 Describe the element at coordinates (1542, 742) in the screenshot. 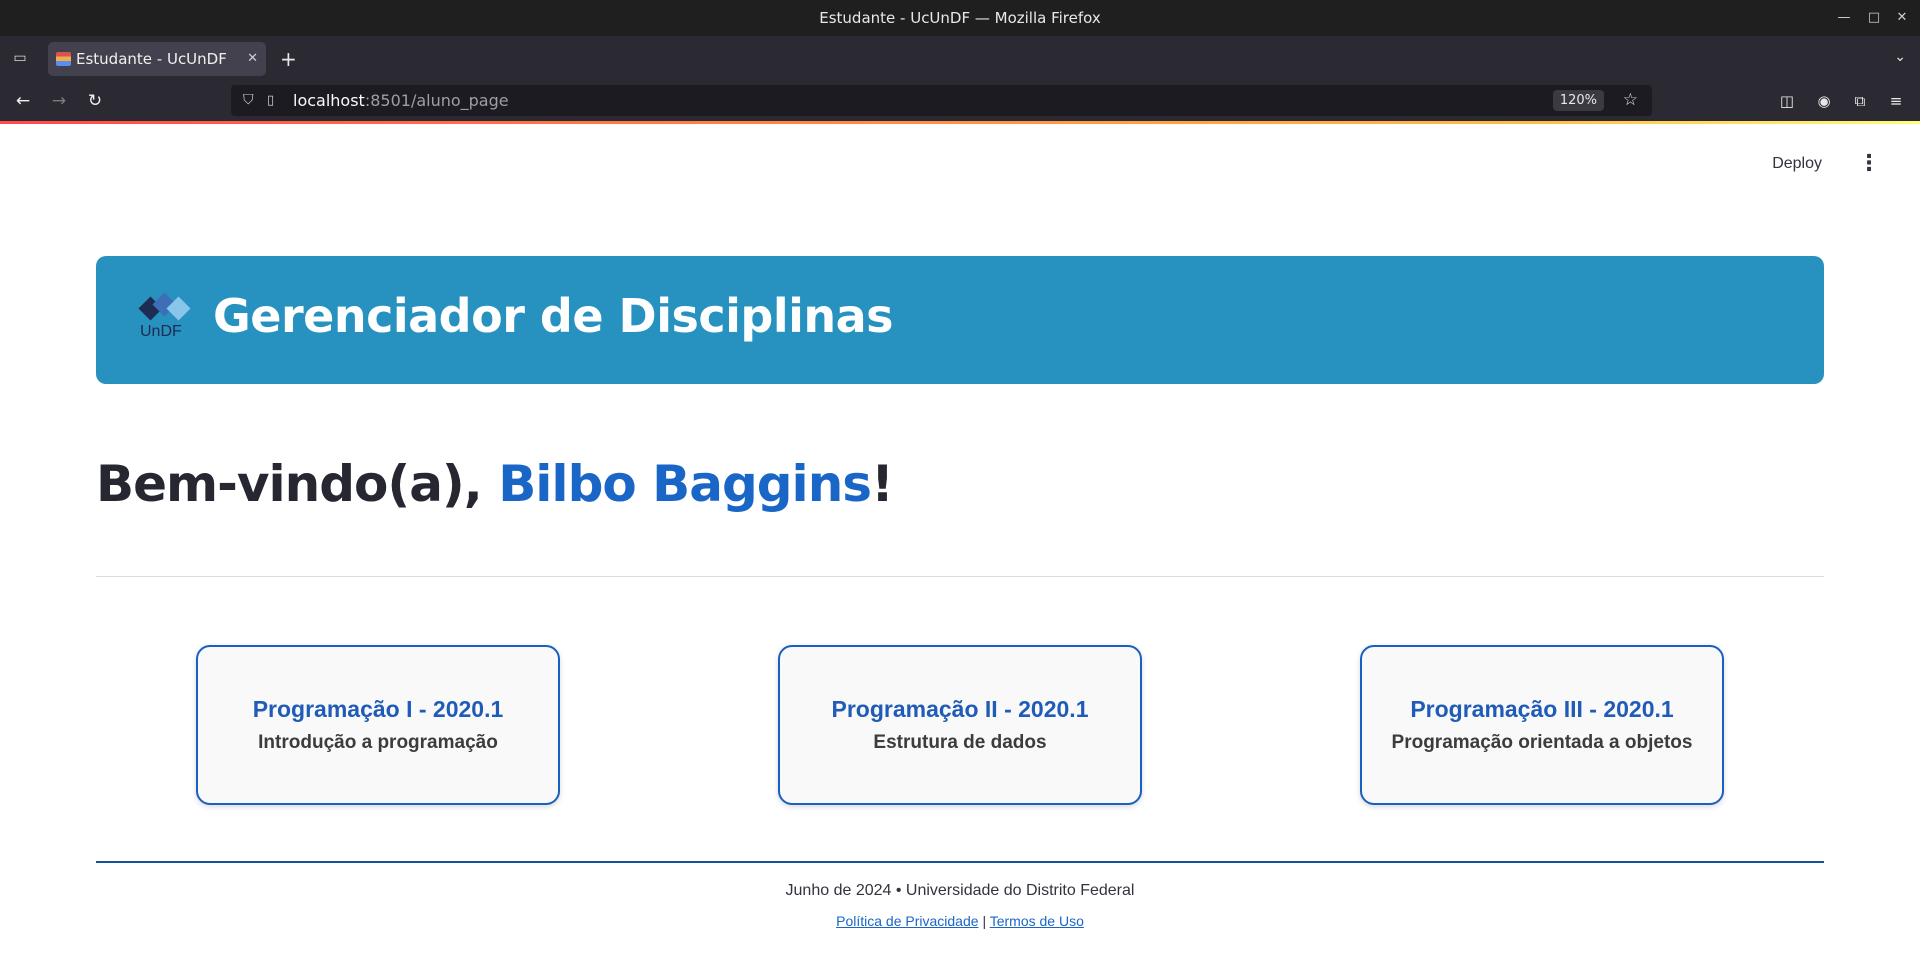

I see `course-subtitle: Programação orientada a objetos` at that location.